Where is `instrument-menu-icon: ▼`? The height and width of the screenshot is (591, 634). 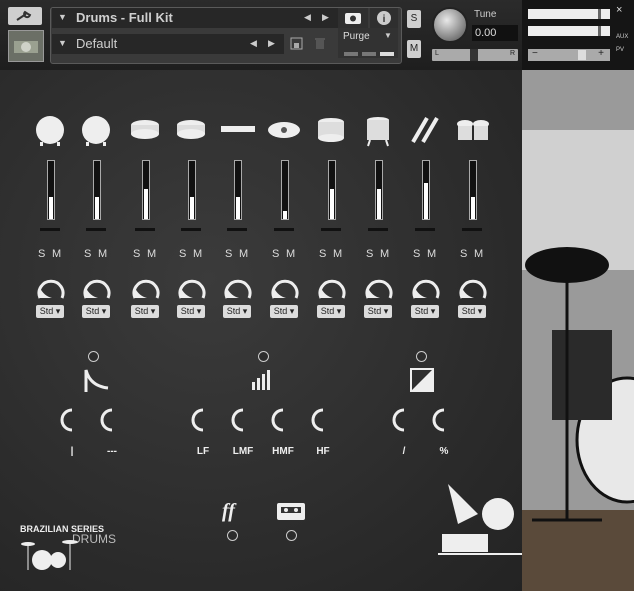
instrument-menu-icon: ▼ is located at coordinates (62, 17).